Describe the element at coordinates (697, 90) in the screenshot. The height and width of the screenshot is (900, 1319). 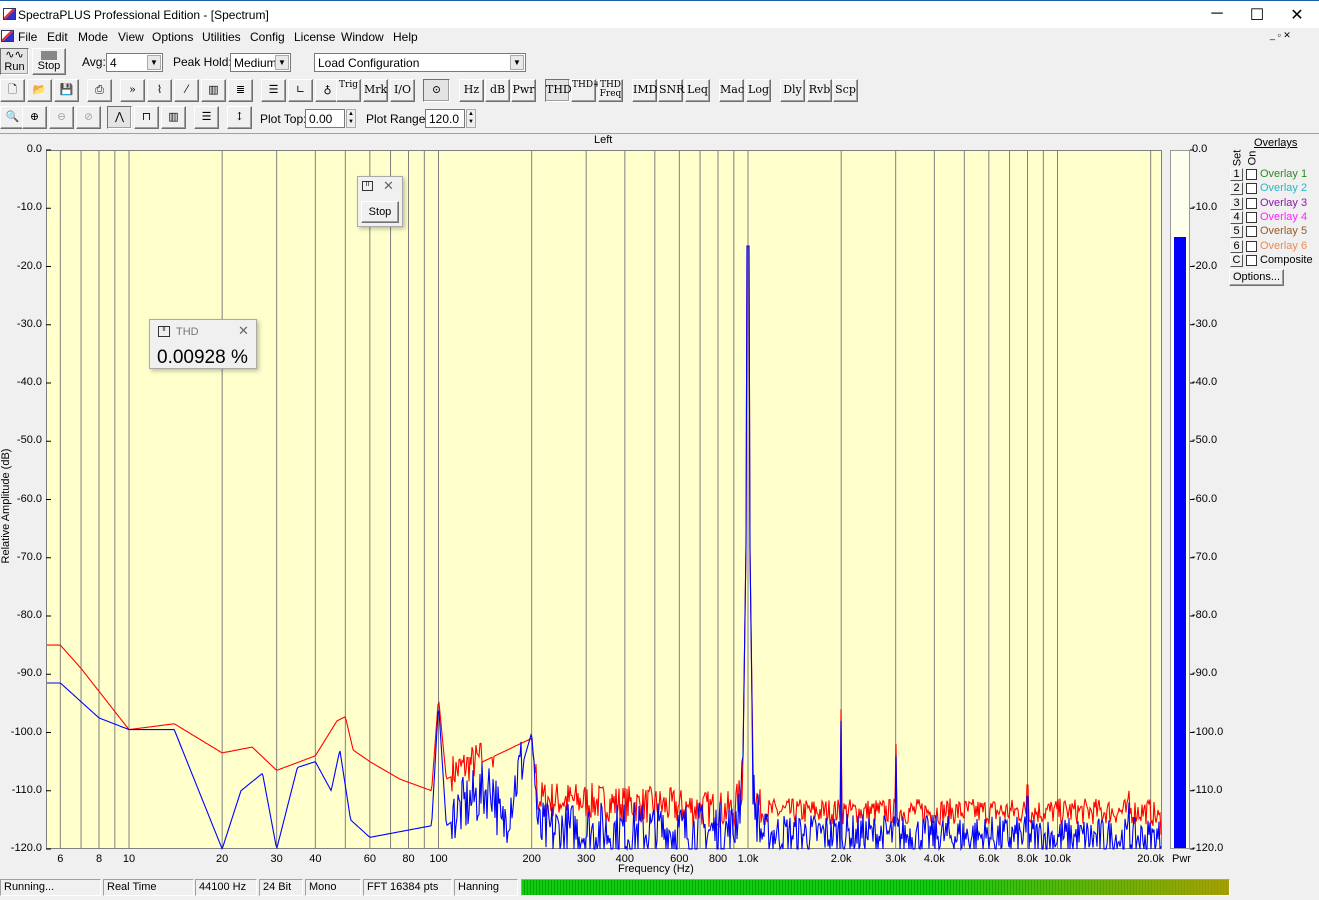
I see `tool-leq-button: Leq` at that location.